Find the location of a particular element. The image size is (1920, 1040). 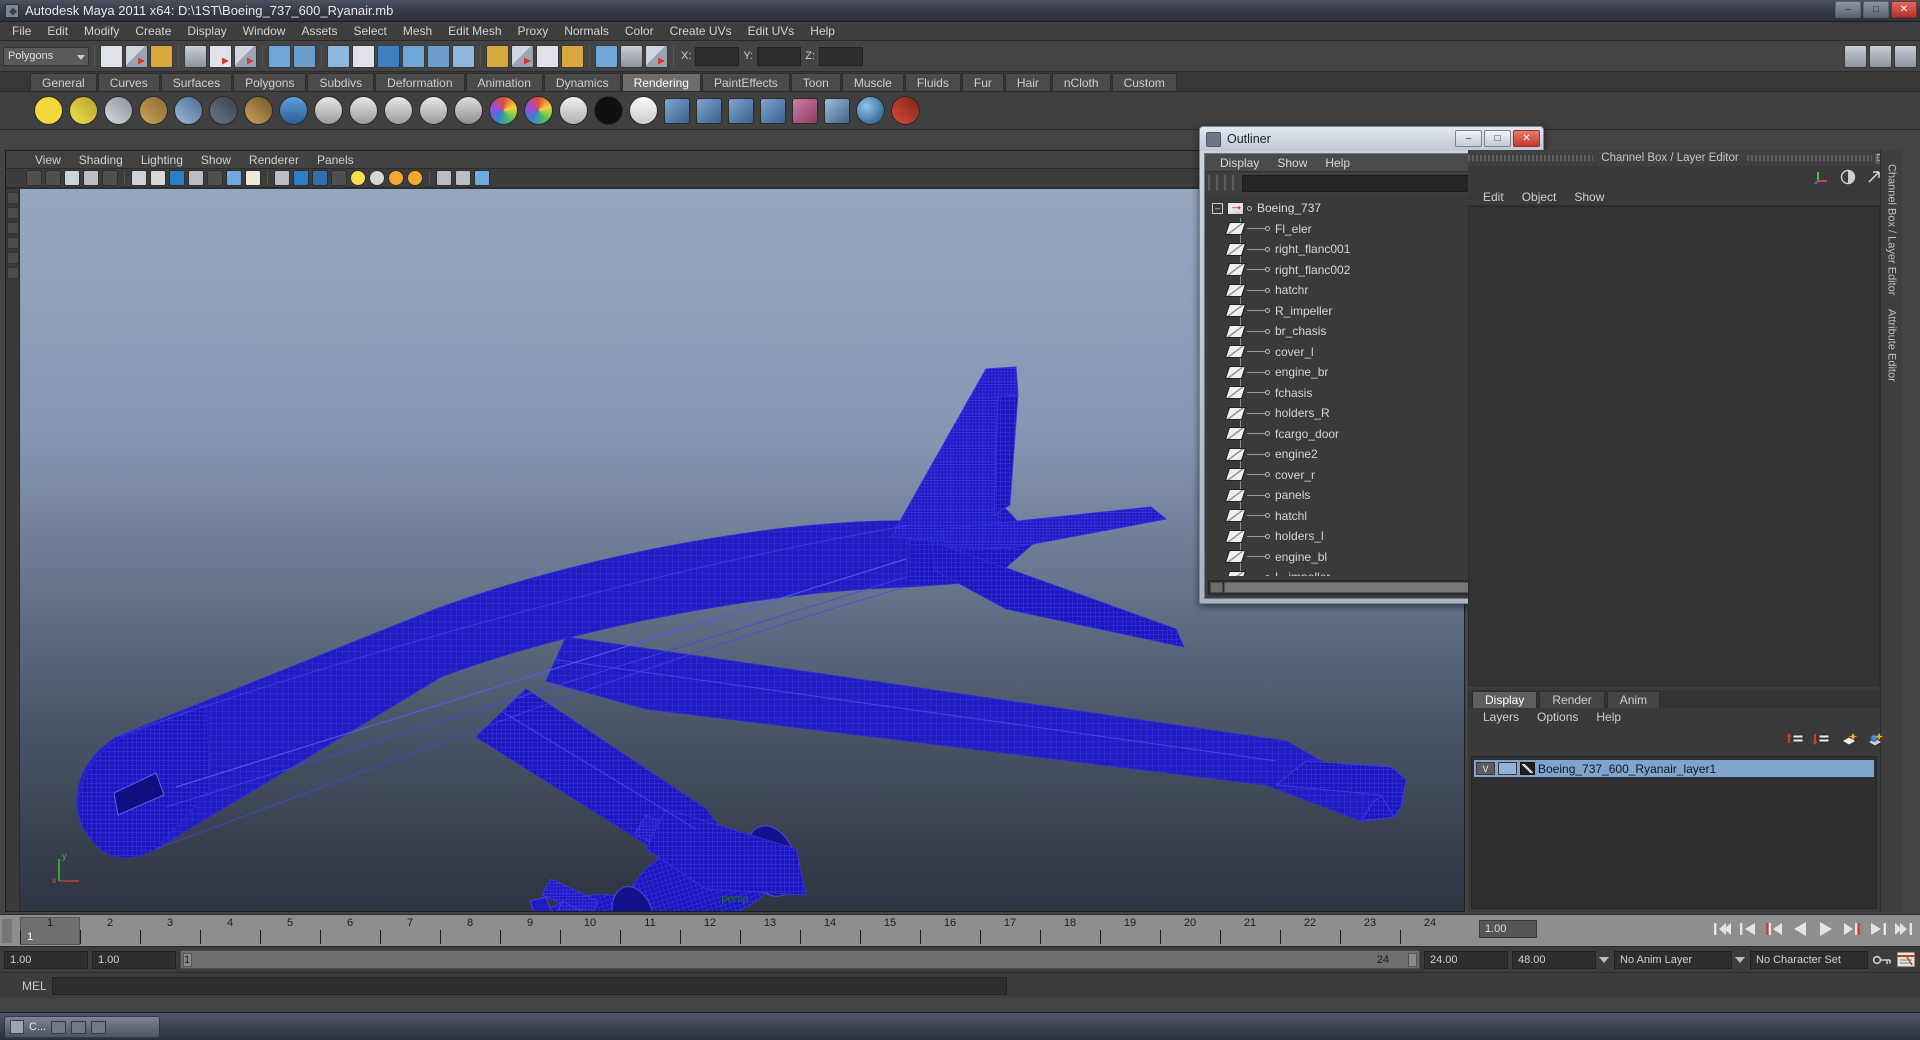

shelf-texture-noise-icon is located at coordinates (773, 110).